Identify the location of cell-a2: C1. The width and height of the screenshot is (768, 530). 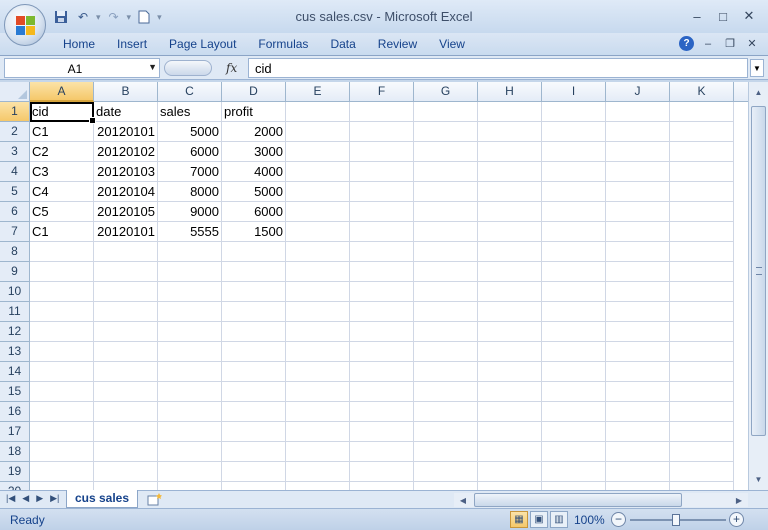
(62, 132).